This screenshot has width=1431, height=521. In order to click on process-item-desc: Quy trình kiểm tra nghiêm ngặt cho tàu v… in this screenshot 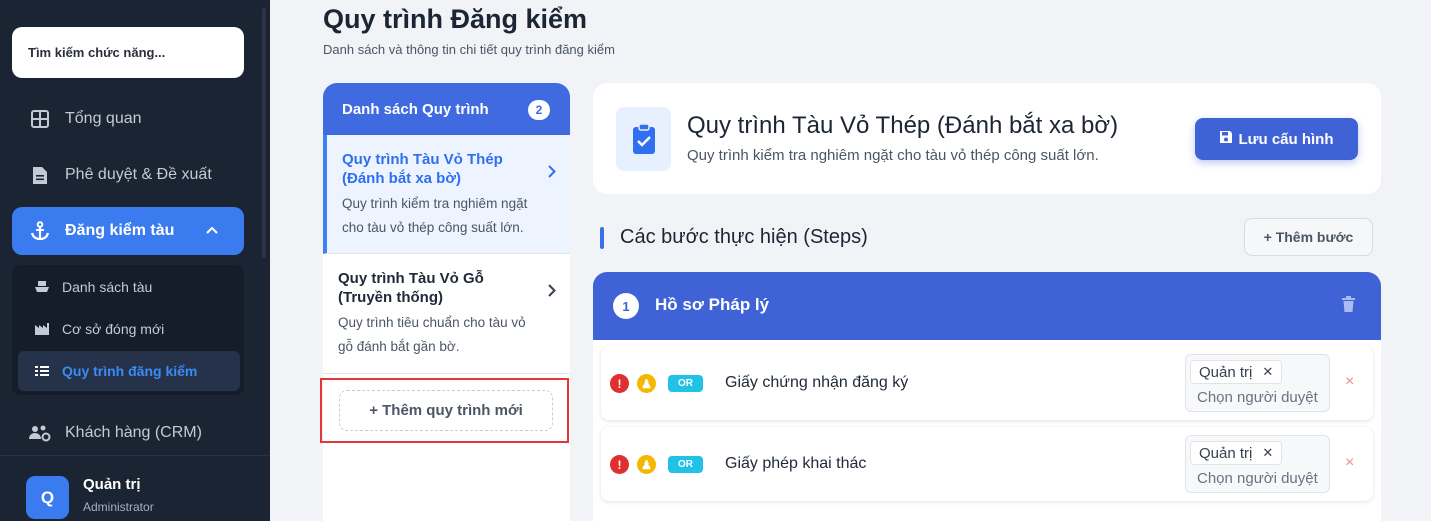, I will do `click(435, 215)`.